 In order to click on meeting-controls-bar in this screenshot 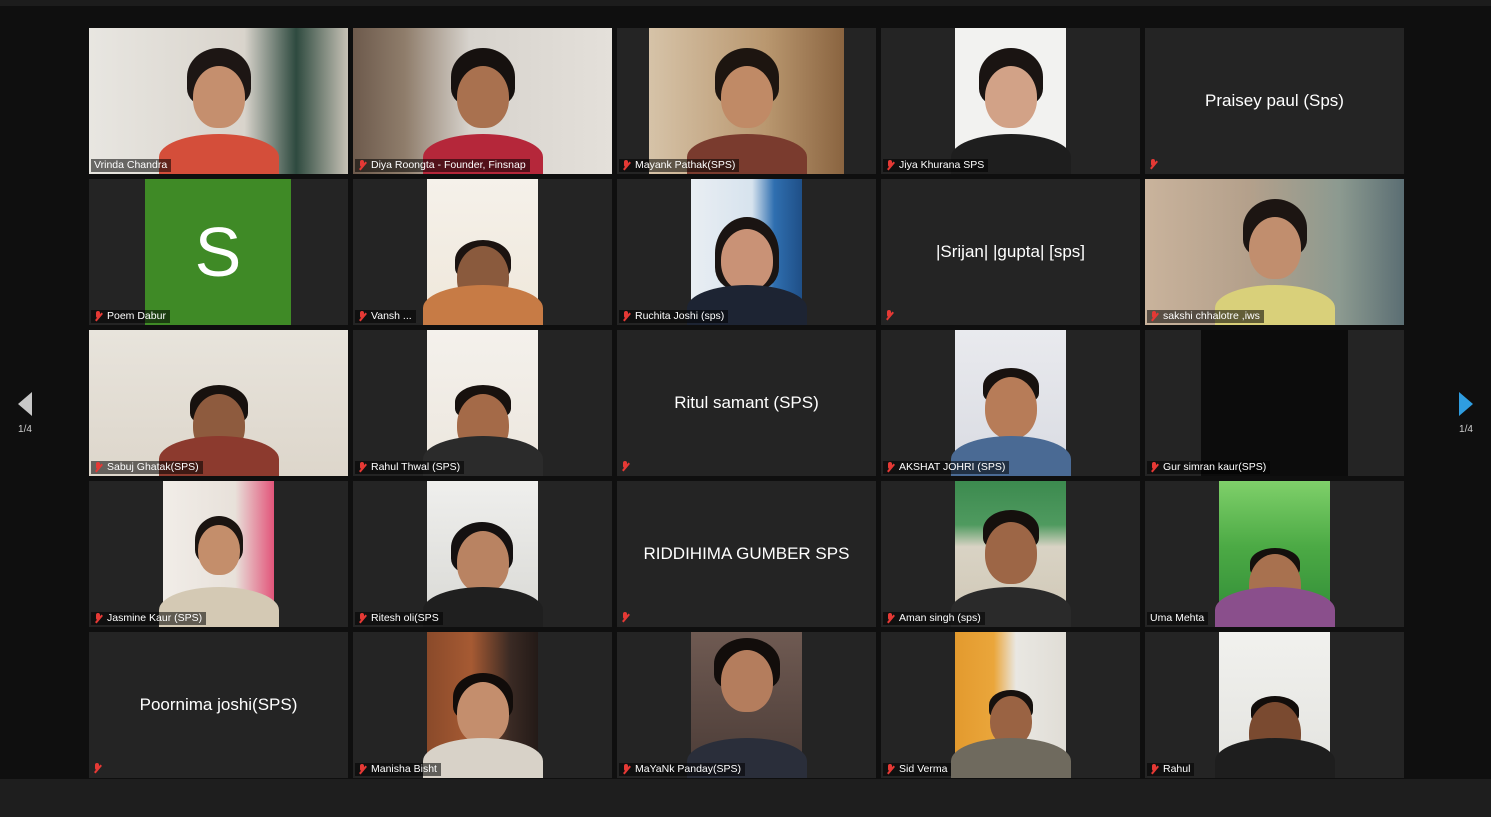, I will do `click(745, 798)`.